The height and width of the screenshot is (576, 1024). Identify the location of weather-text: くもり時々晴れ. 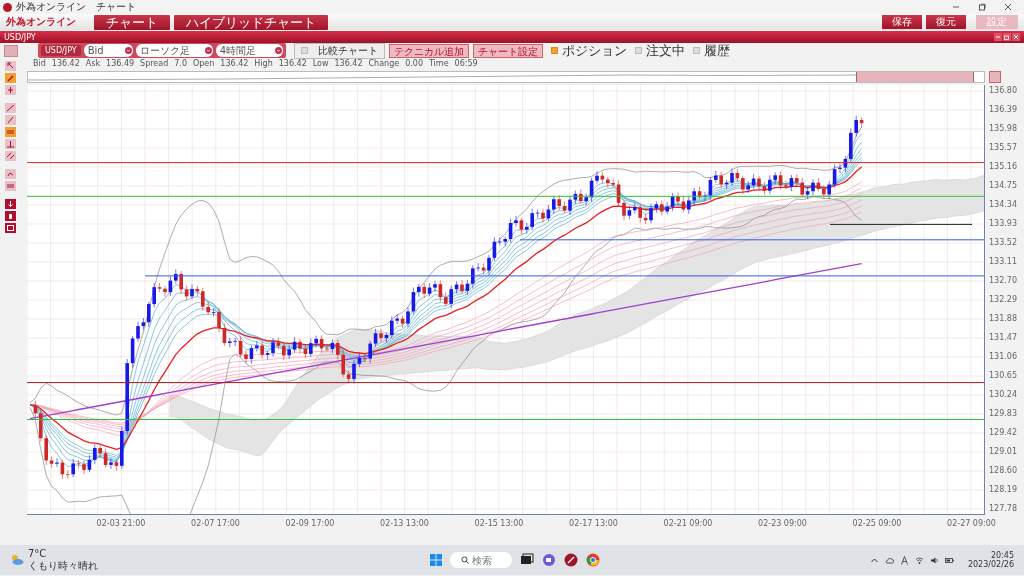
(63, 566).